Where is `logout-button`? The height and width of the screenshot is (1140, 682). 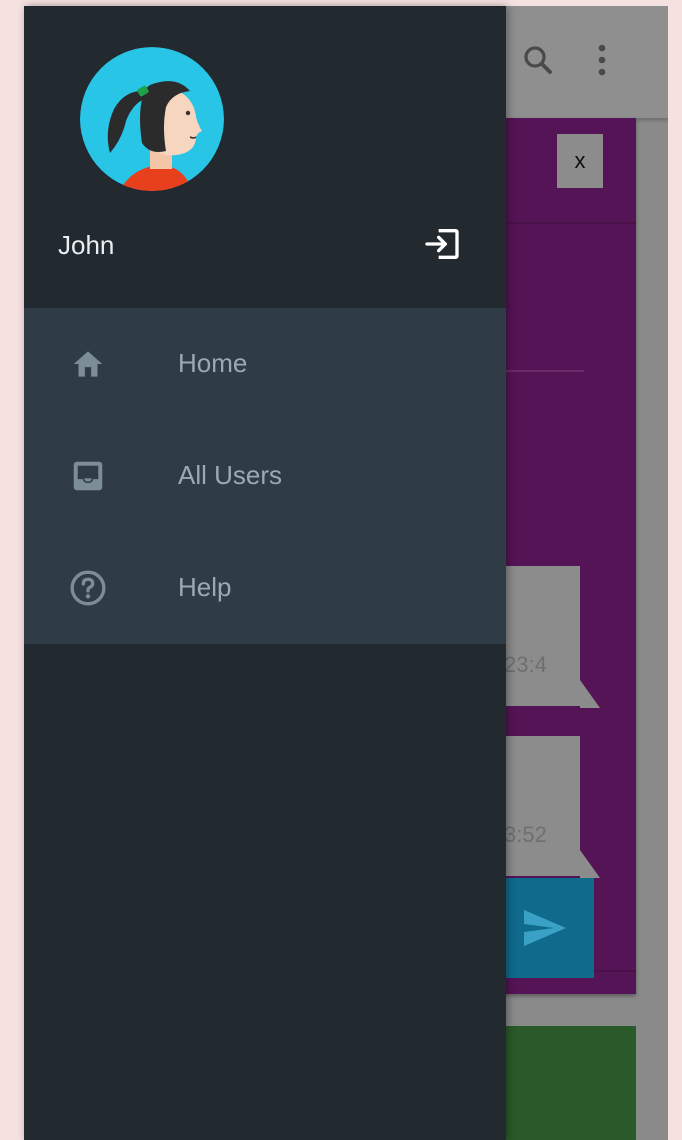
logout-button is located at coordinates (442, 244).